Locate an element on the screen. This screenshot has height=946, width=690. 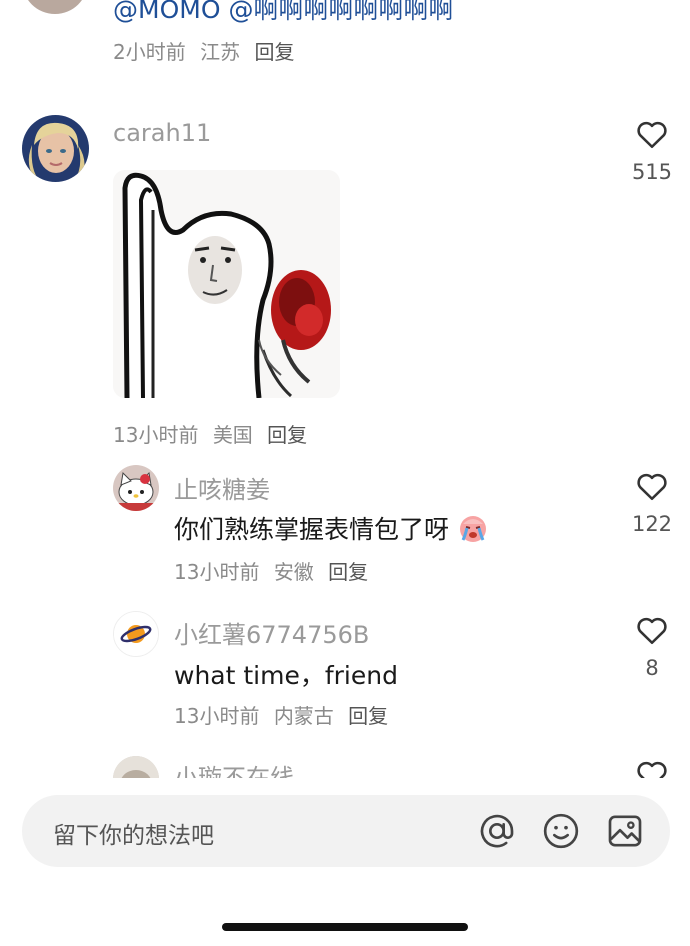
at-icon is located at coordinates (497, 831).